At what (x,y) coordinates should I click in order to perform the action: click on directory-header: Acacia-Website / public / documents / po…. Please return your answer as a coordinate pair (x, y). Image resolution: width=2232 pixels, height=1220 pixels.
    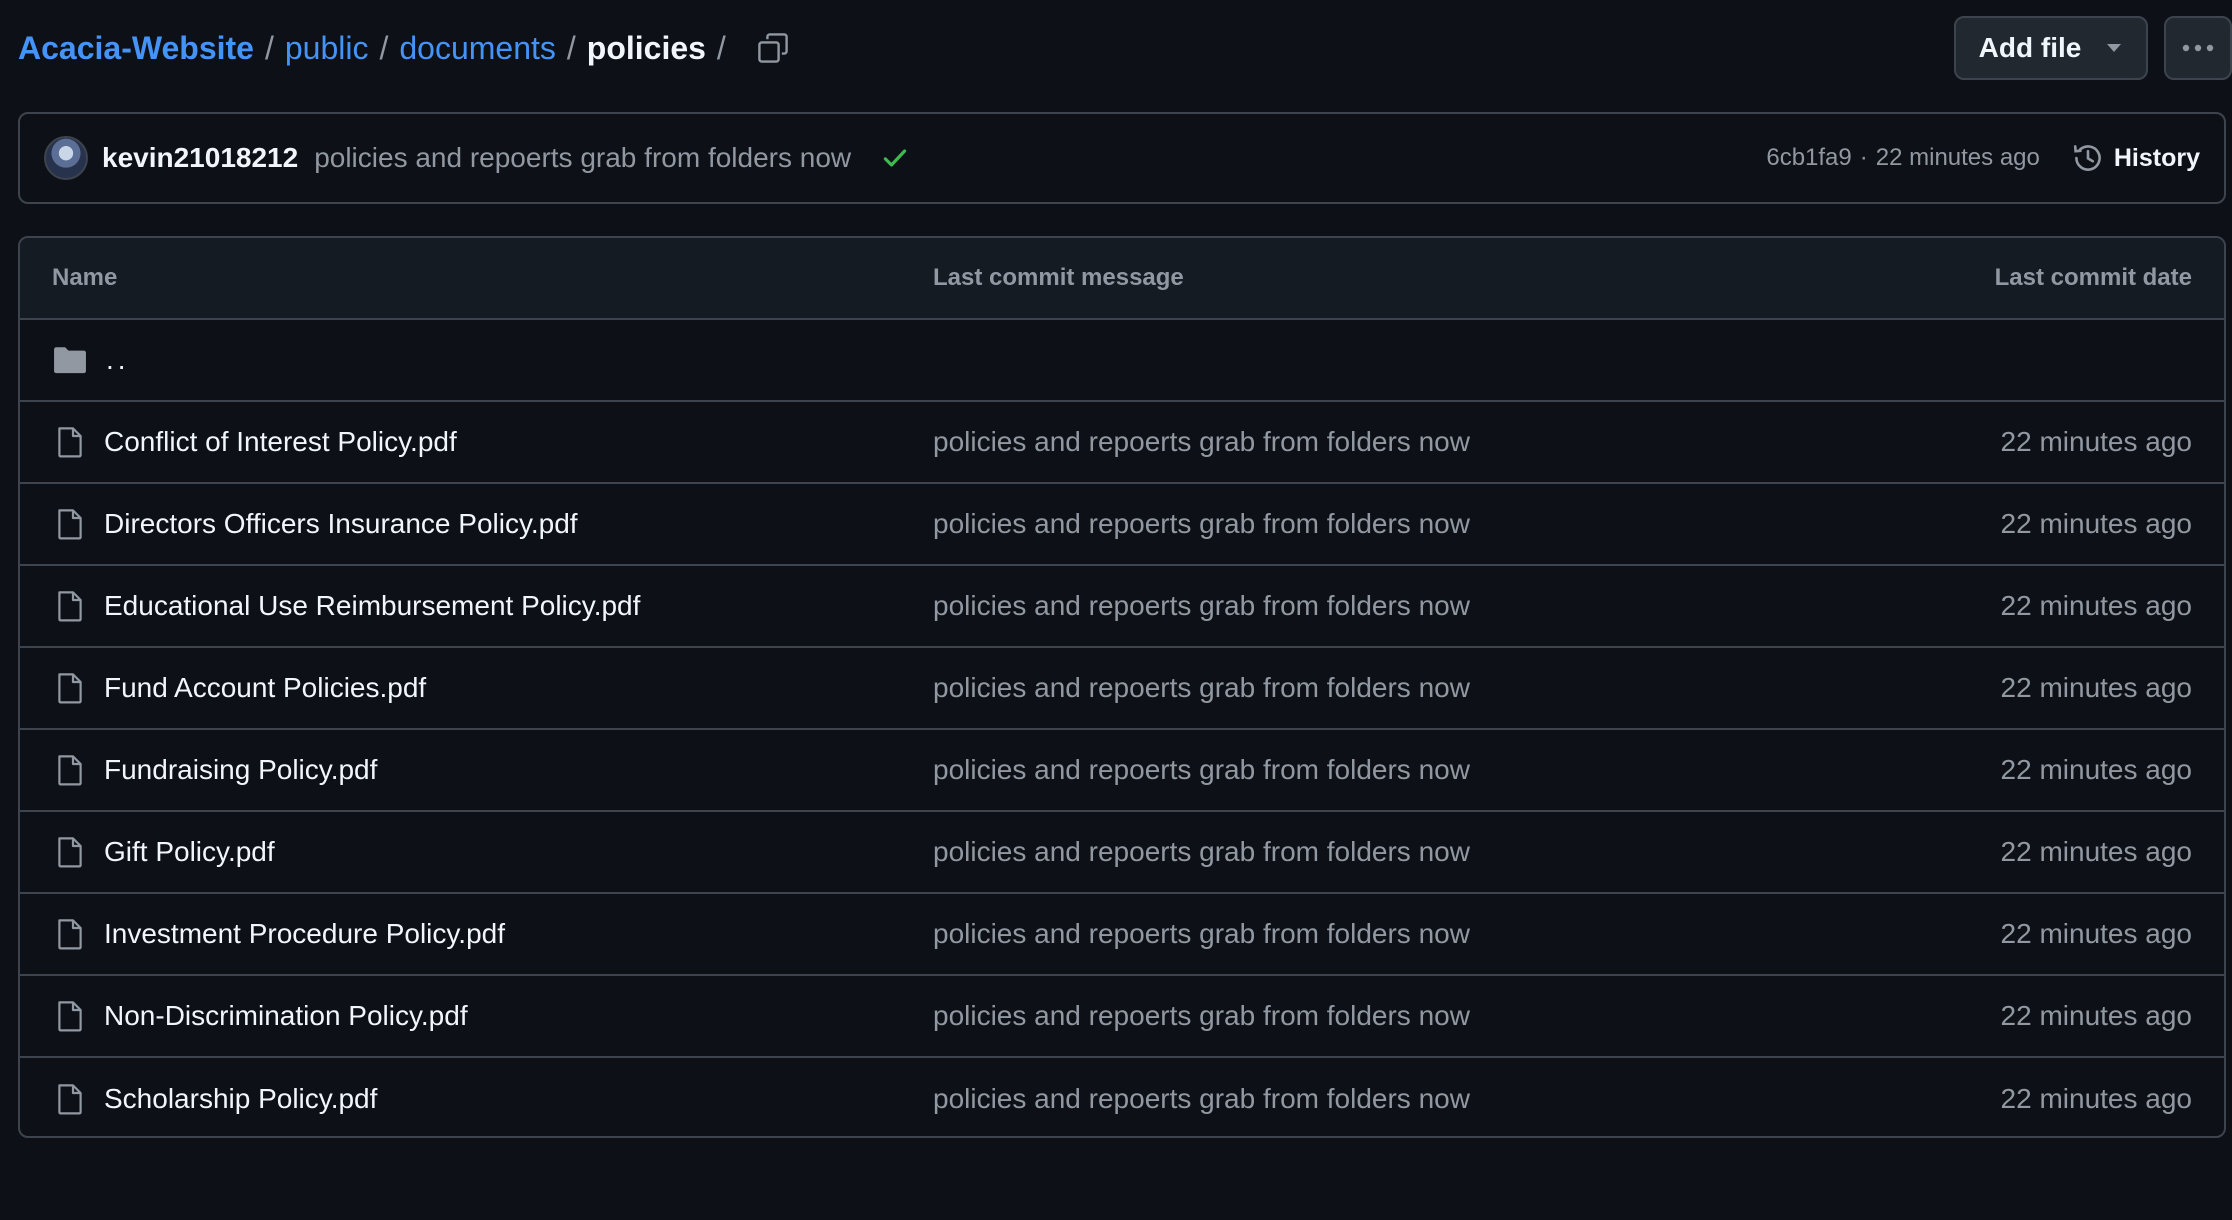
    Looking at the image, I should click on (1125, 48).